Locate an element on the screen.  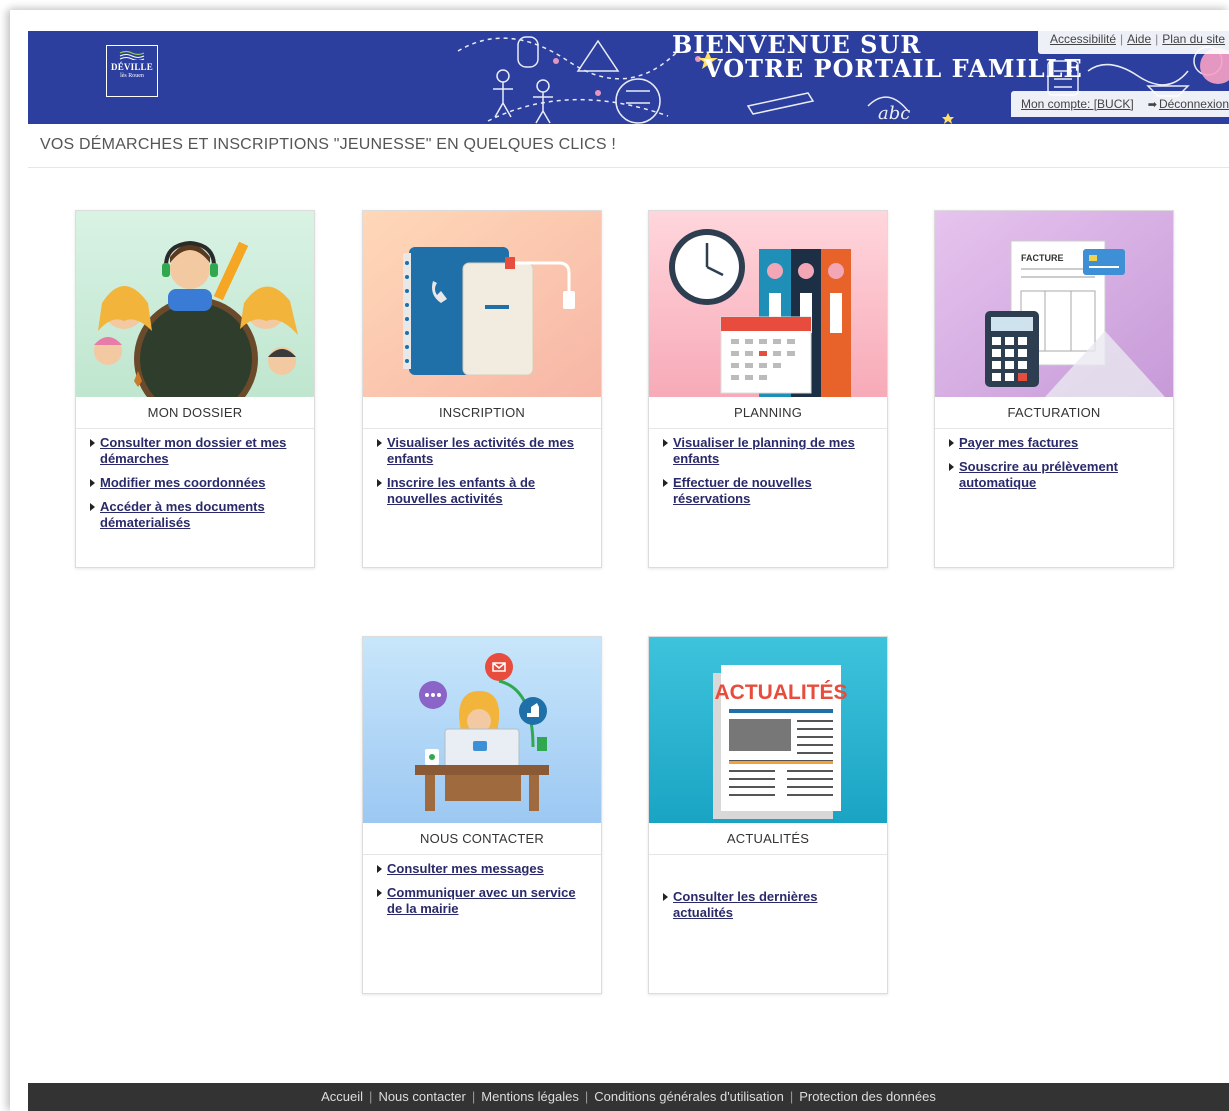
card-image: FACTURE is located at coordinates (1054, 304).